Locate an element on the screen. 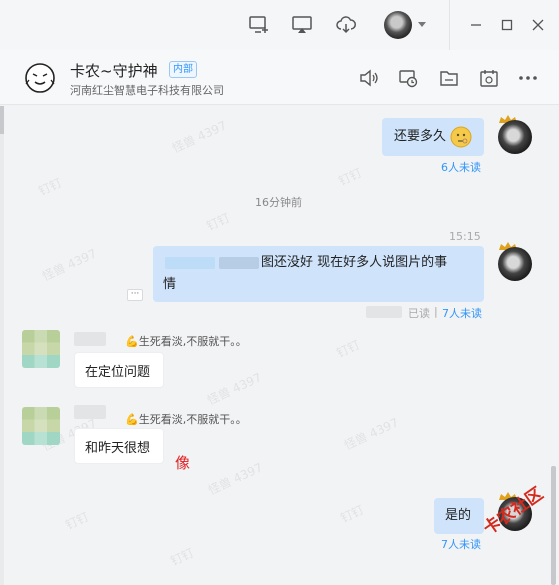 This screenshot has height=585, width=559. close-icon is located at coordinates (538, 25).